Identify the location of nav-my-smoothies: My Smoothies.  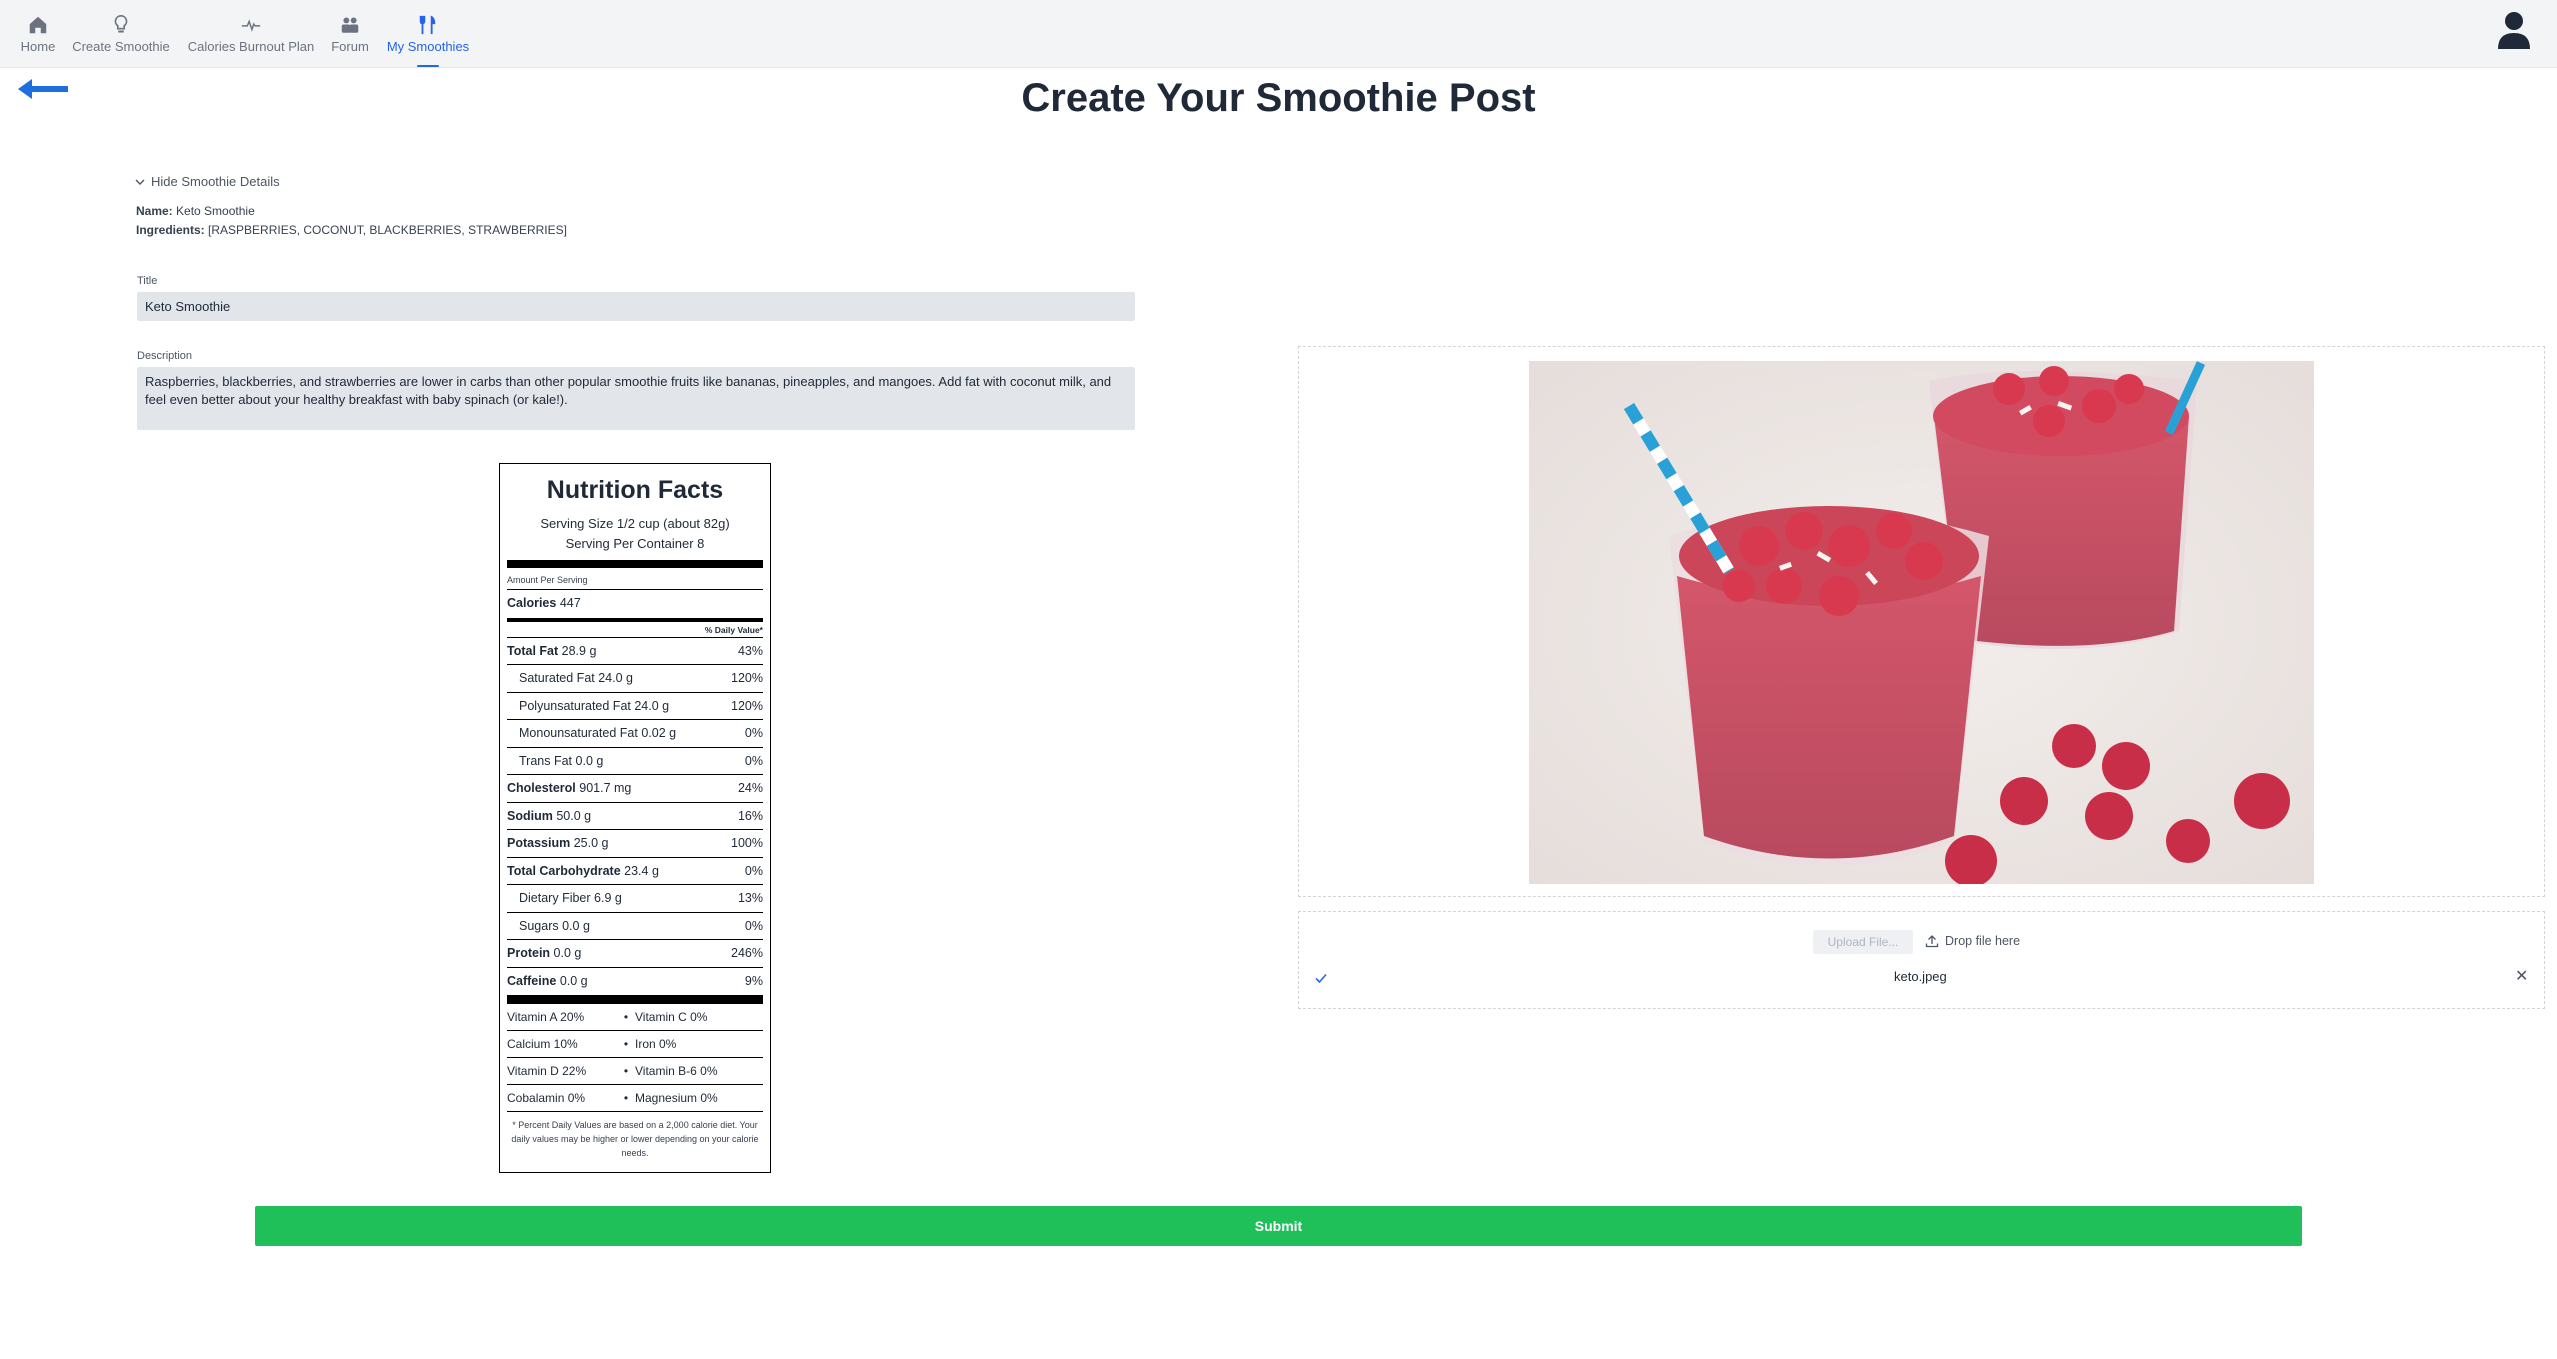
(428, 41).